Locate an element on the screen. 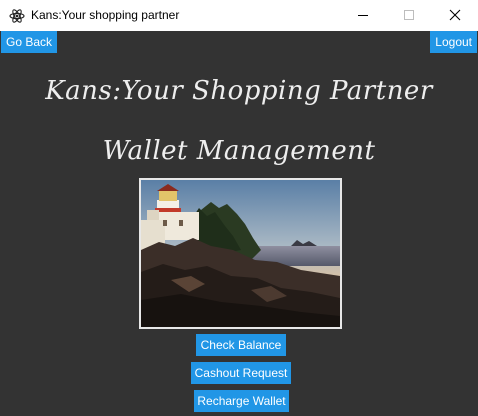 This screenshot has height=416, width=478. maximize-button is located at coordinates (409, 15).